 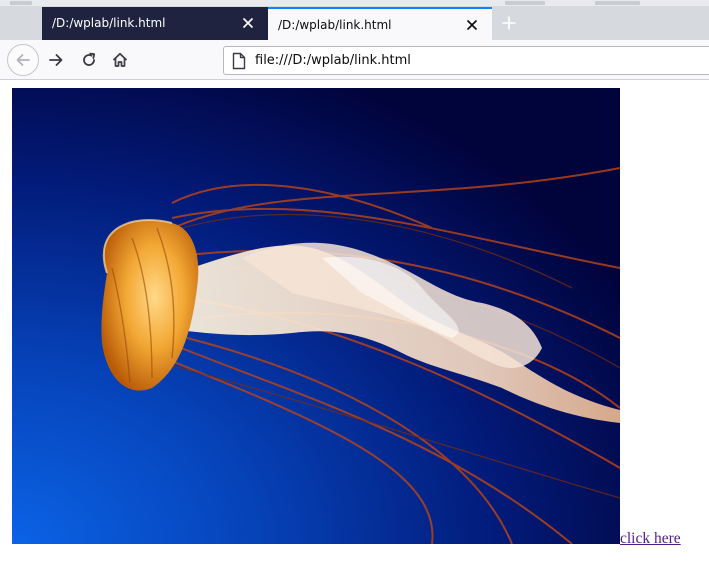 I want to click on new-tab-button, so click(x=509, y=23).